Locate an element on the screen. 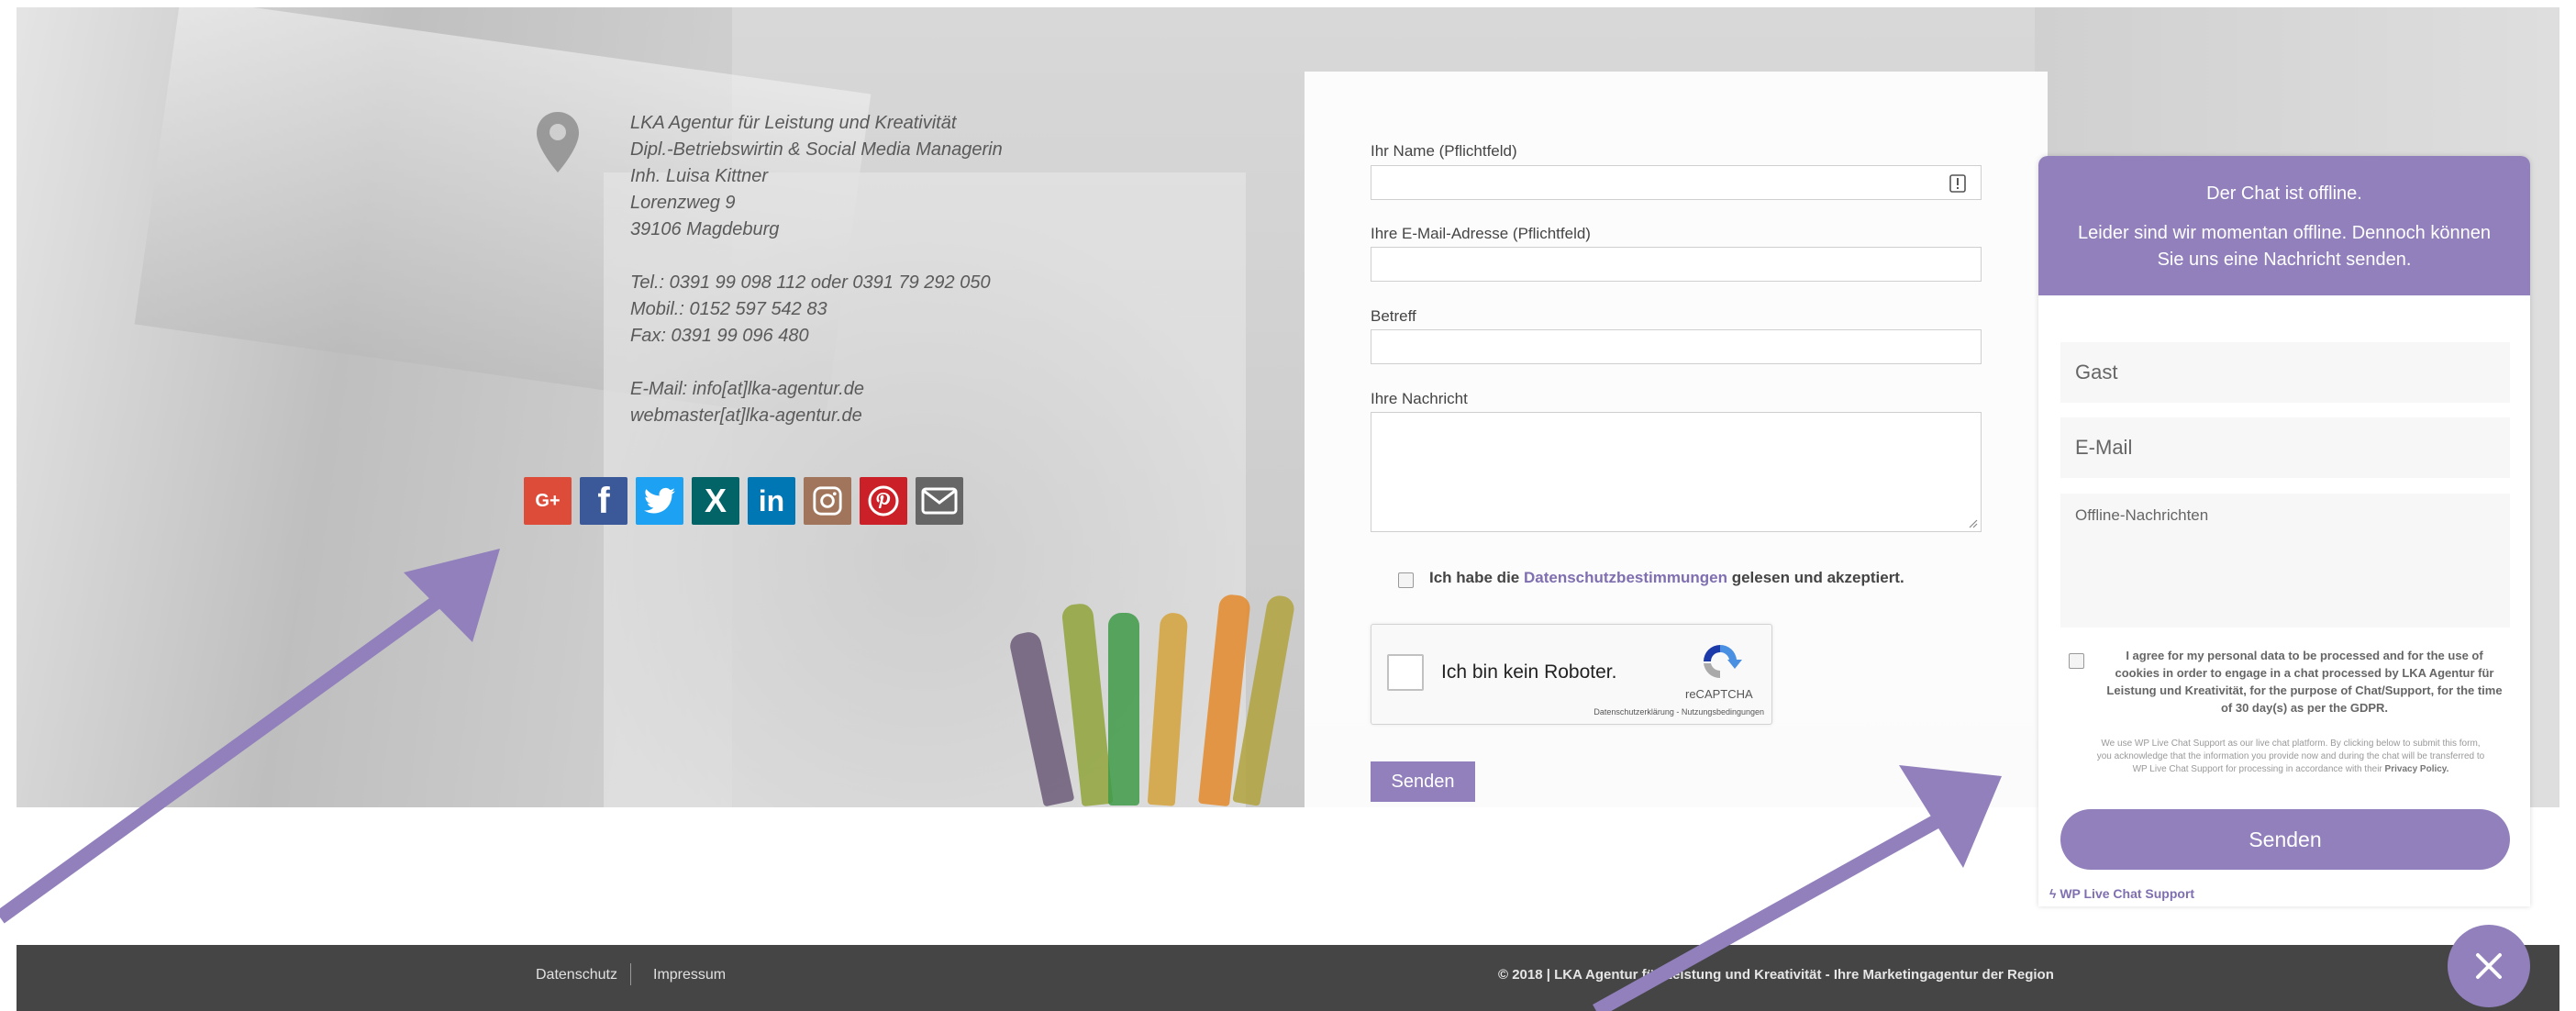 This screenshot has width=2576, height=1011. autofill-icon is located at coordinates (1957, 183).